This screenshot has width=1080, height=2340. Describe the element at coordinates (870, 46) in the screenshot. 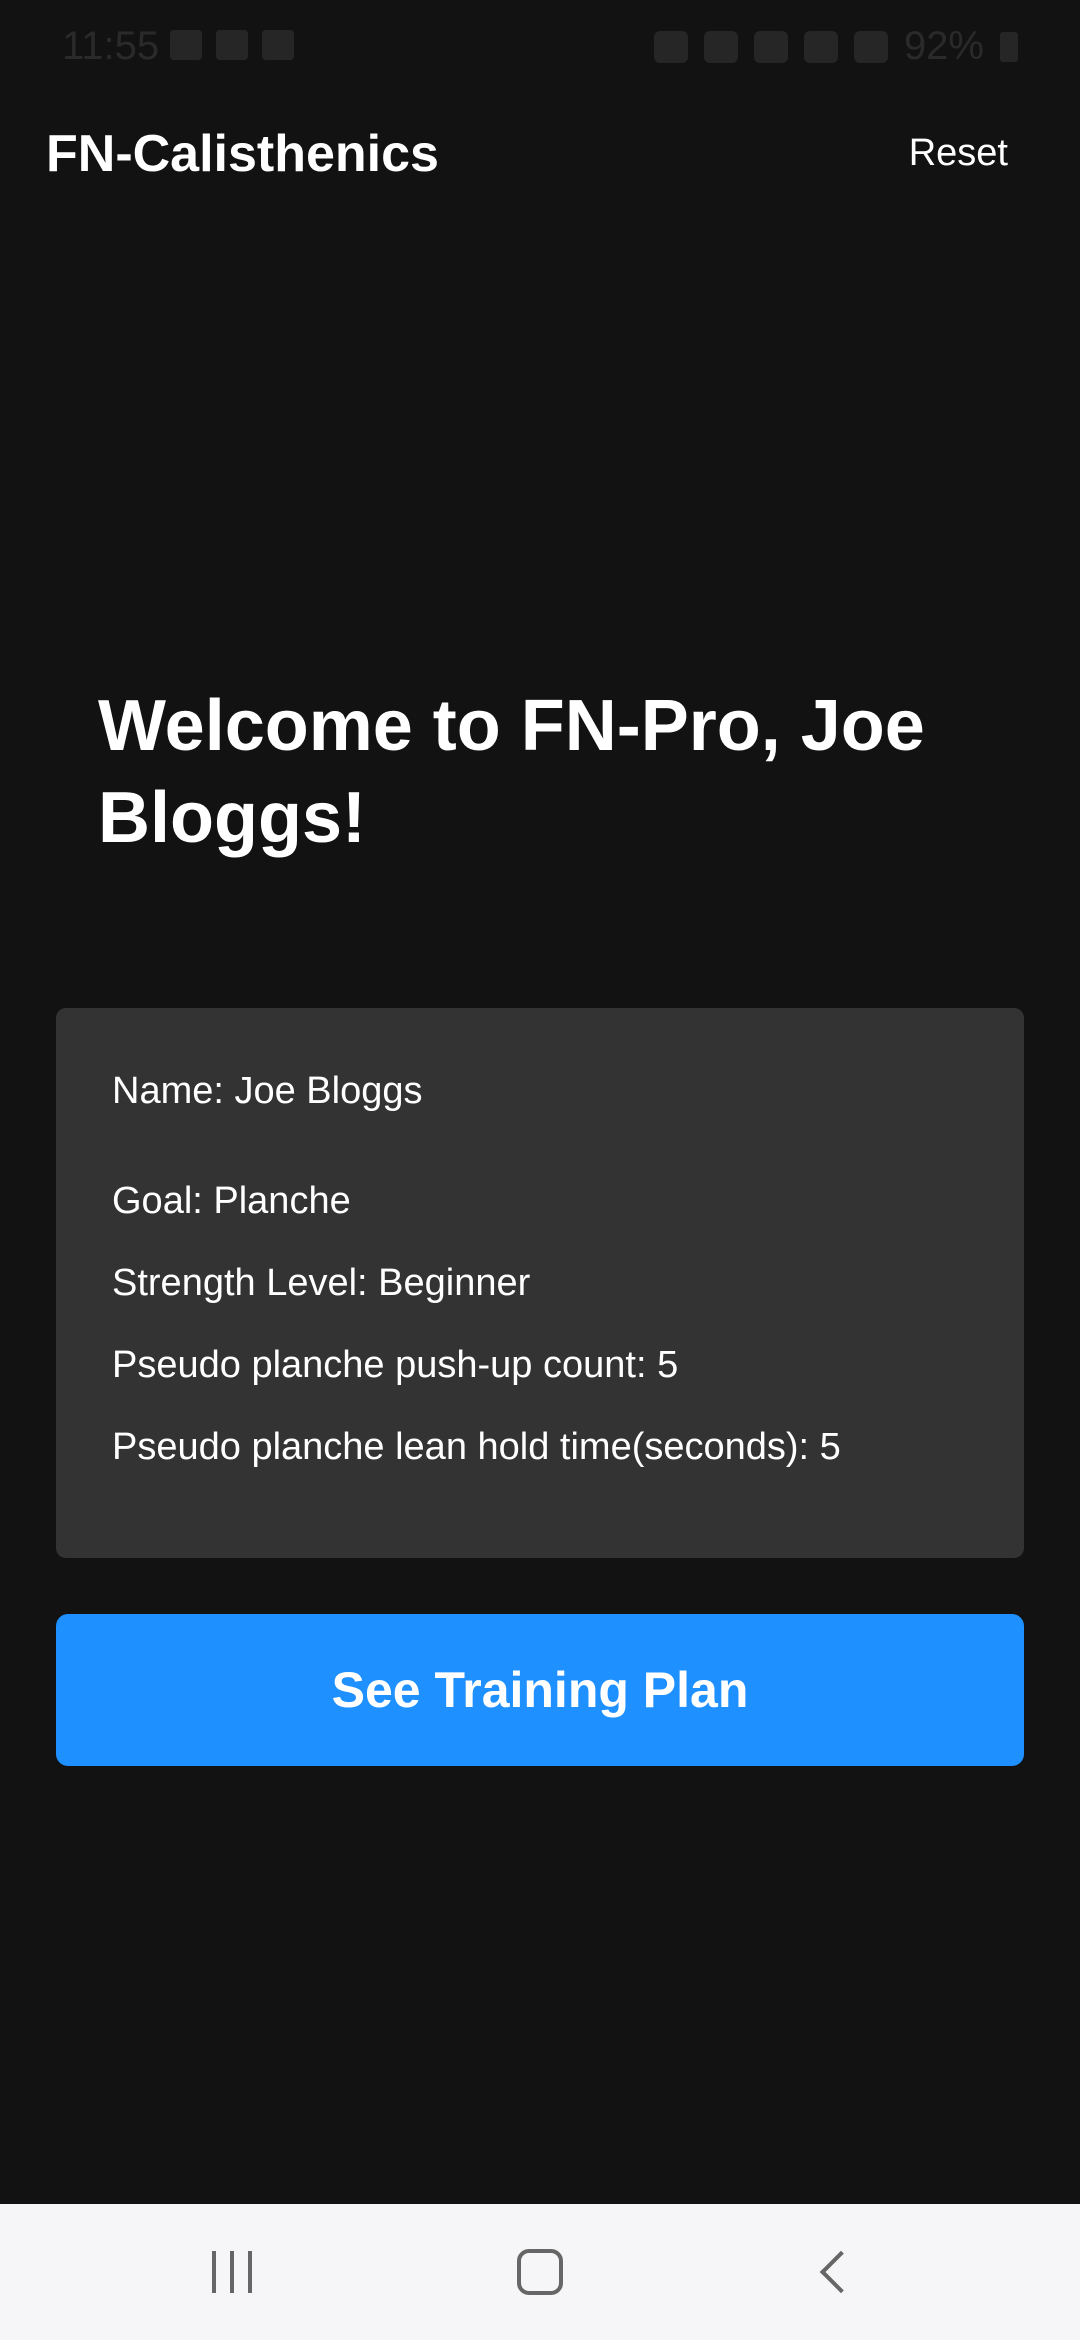

I see `signal-icon` at that location.